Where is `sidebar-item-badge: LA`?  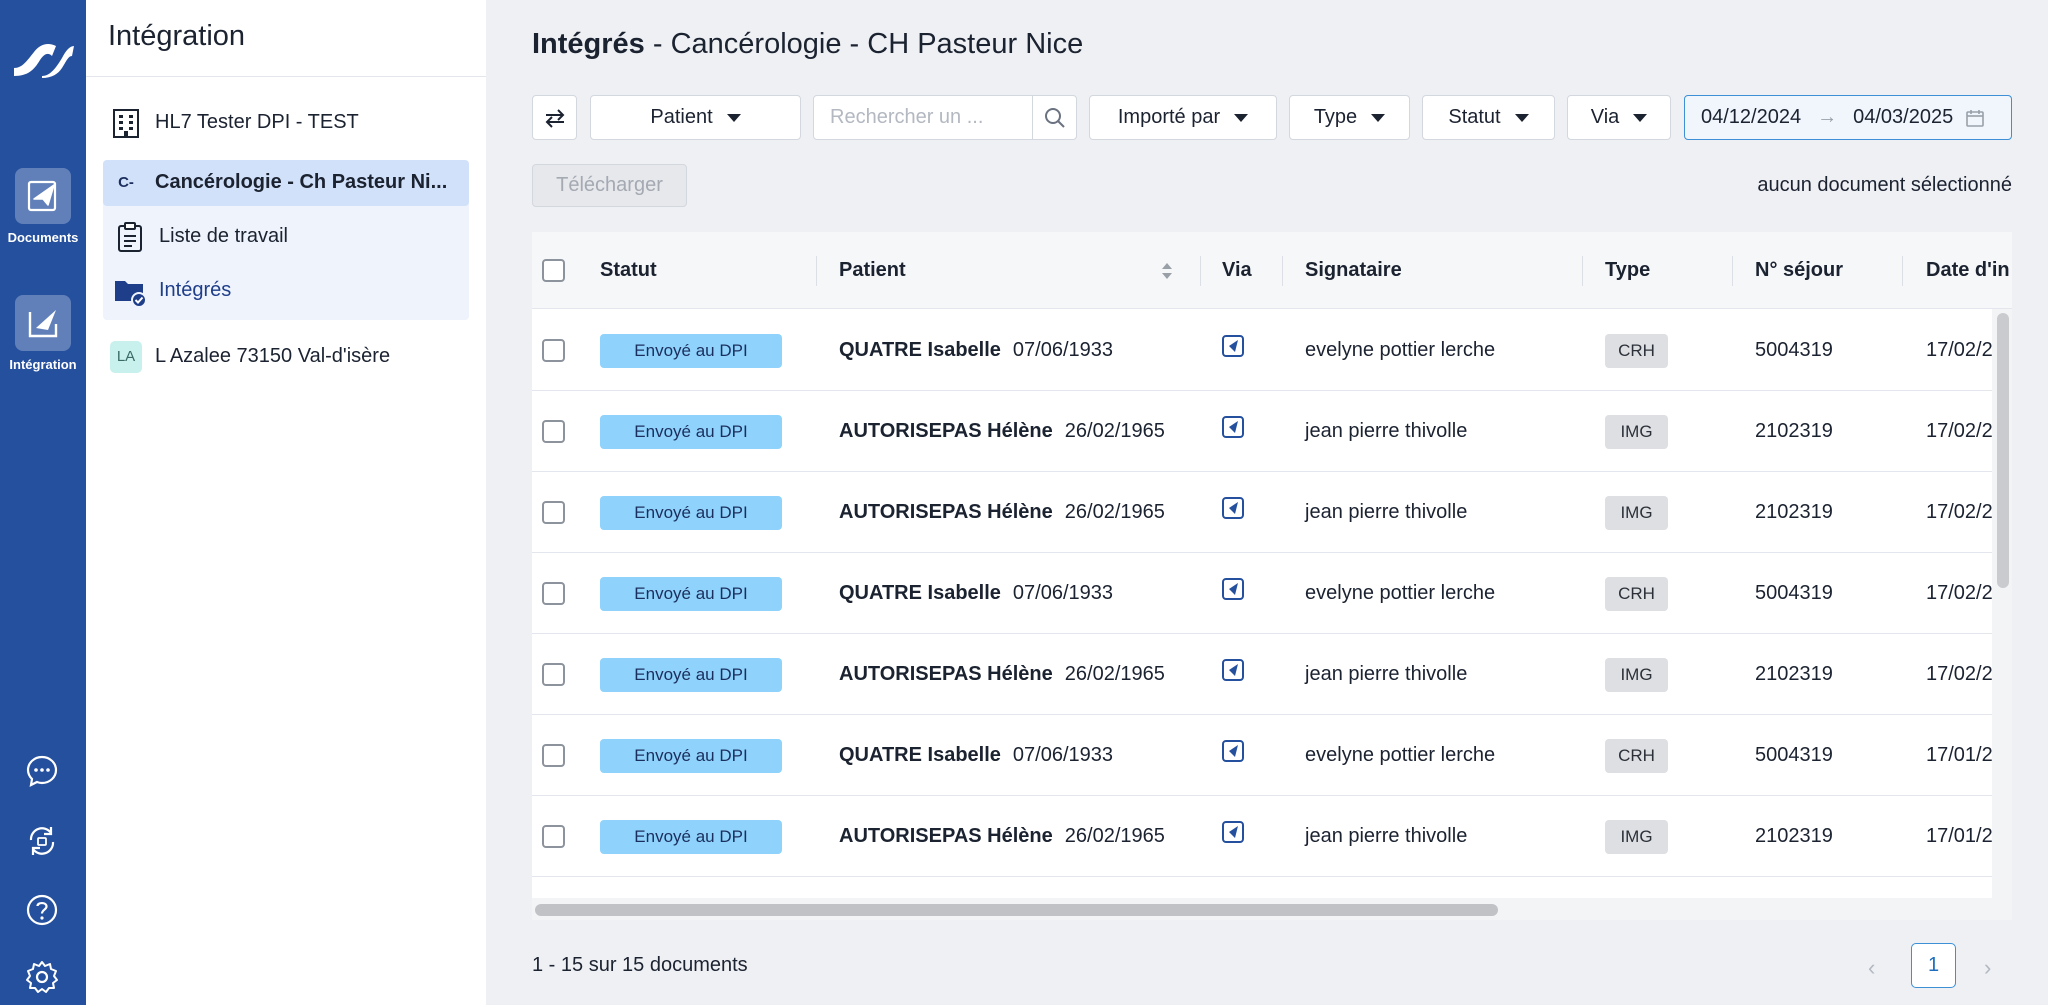 sidebar-item-badge: LA is located at coordinates (126, 356).